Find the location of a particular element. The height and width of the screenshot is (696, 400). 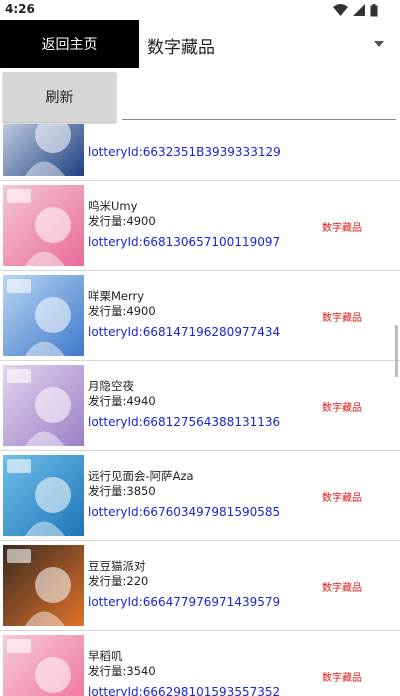

item-lottery-id: lotteryId:668147196280977434 is located at coordinates (184, 332).